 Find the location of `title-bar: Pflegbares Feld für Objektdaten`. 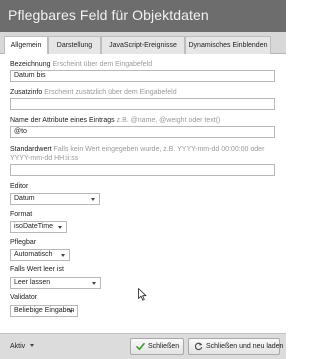

title-bar: Pflegbares Feld für Objektdaten is located at coordinates (143, 16).